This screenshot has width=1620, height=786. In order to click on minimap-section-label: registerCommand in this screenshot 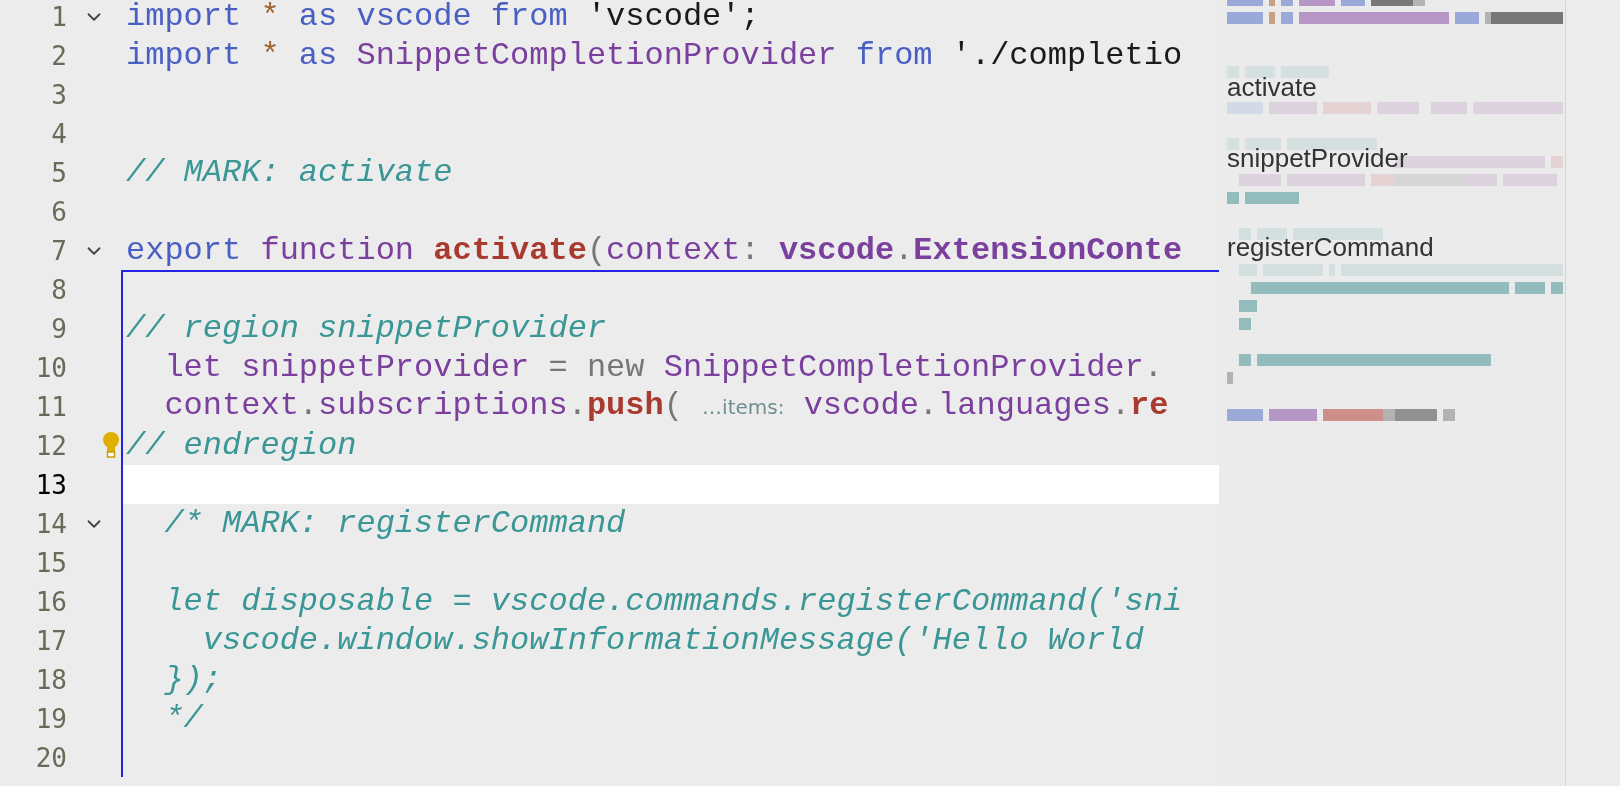, I will do `click(1330, 247)`.